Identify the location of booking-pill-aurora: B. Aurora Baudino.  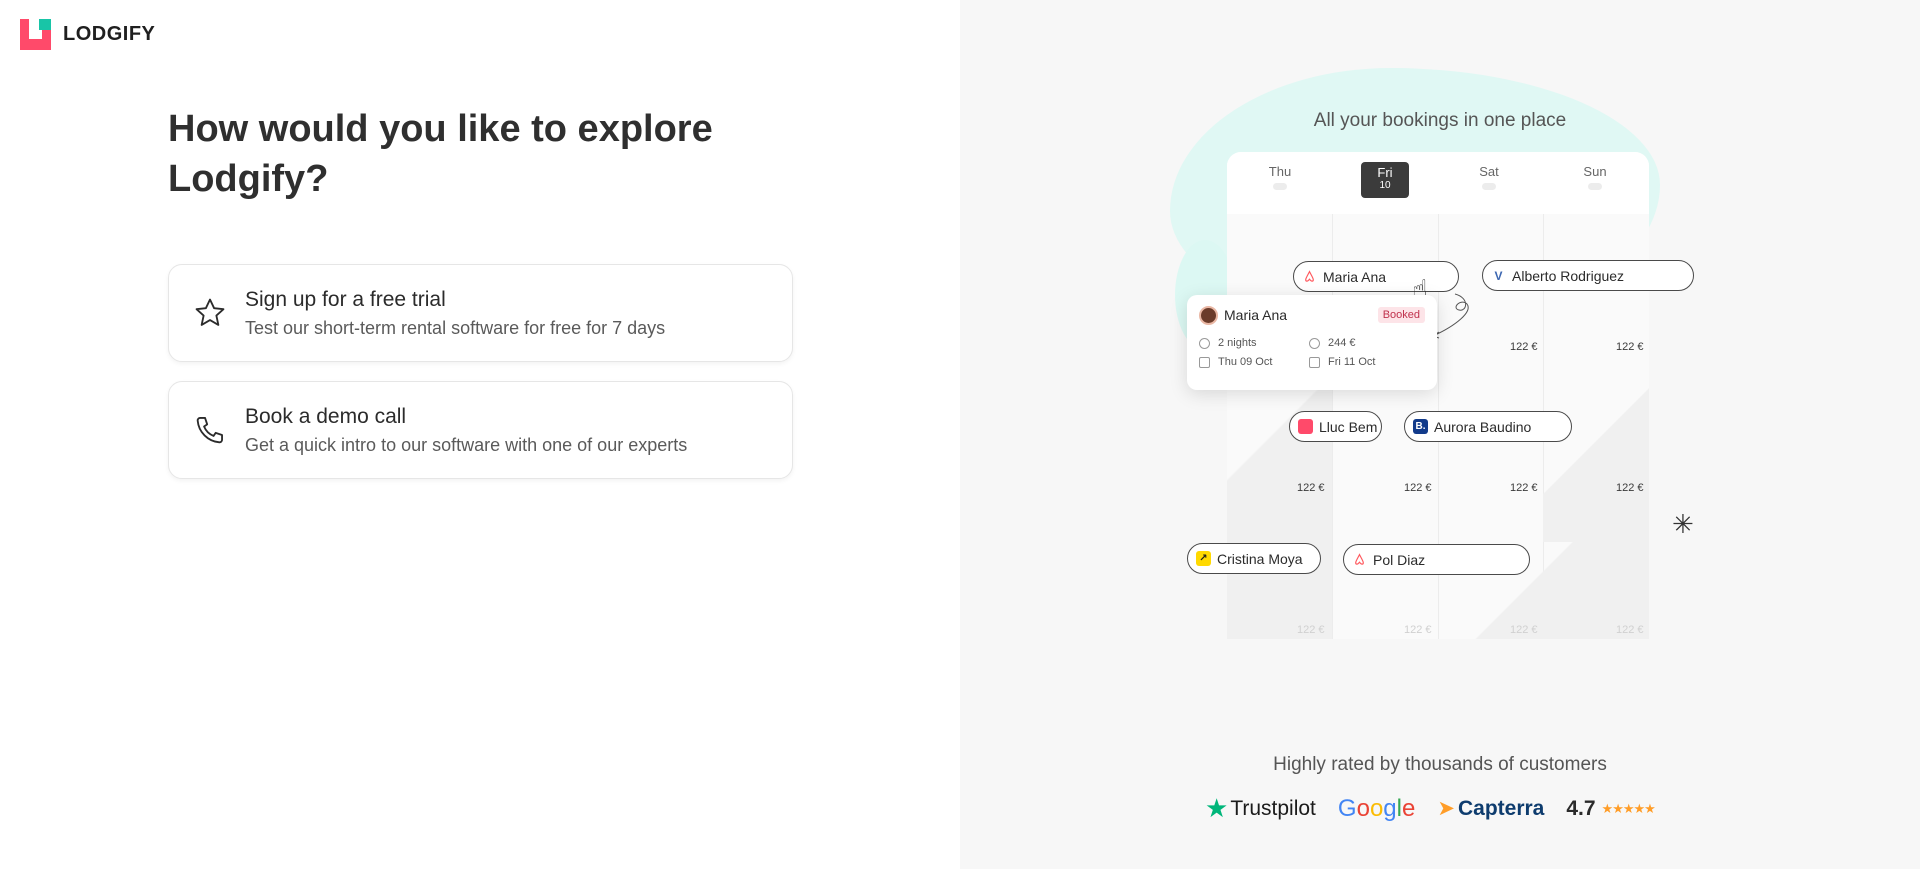
(1488, 426).